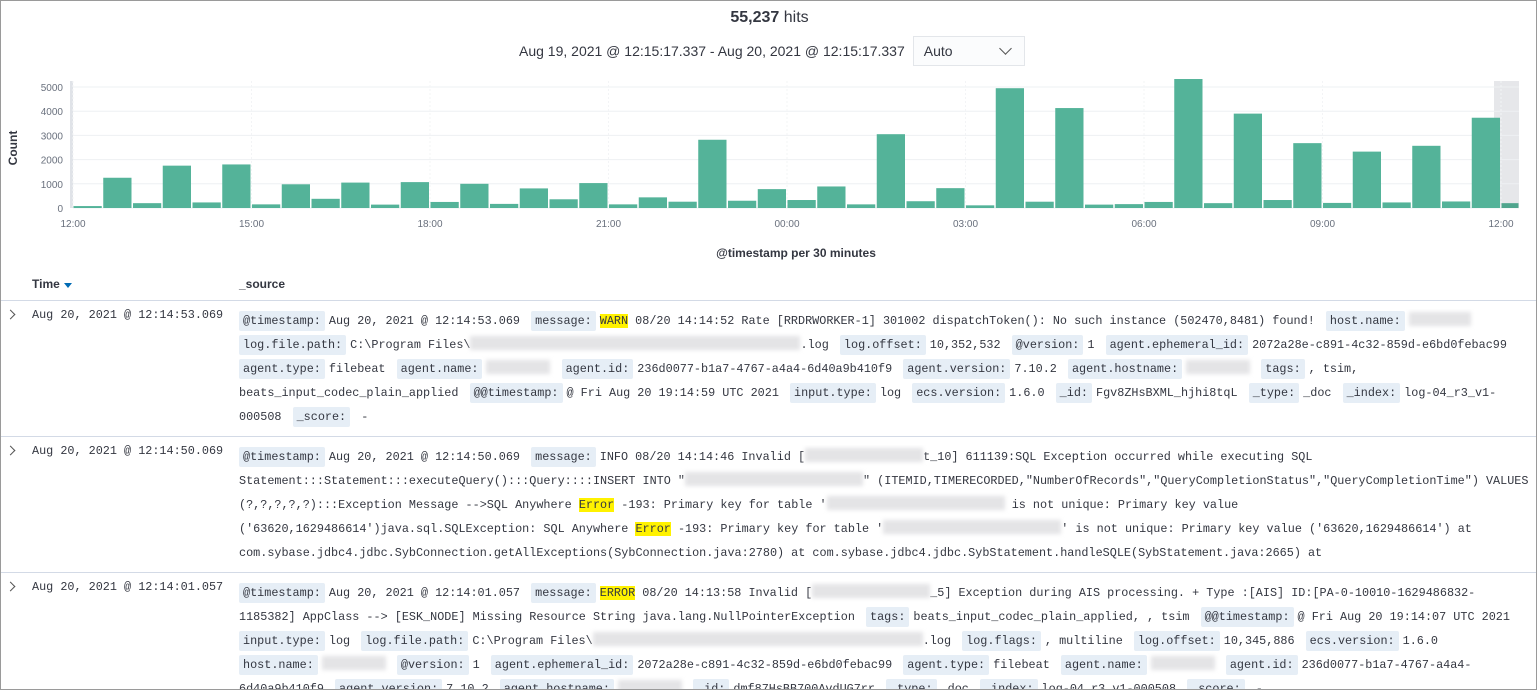  What do you see at coordinates (67, 285) in the screenshot?
I see `sort-descending-icon` at bounding box center [67, 285].